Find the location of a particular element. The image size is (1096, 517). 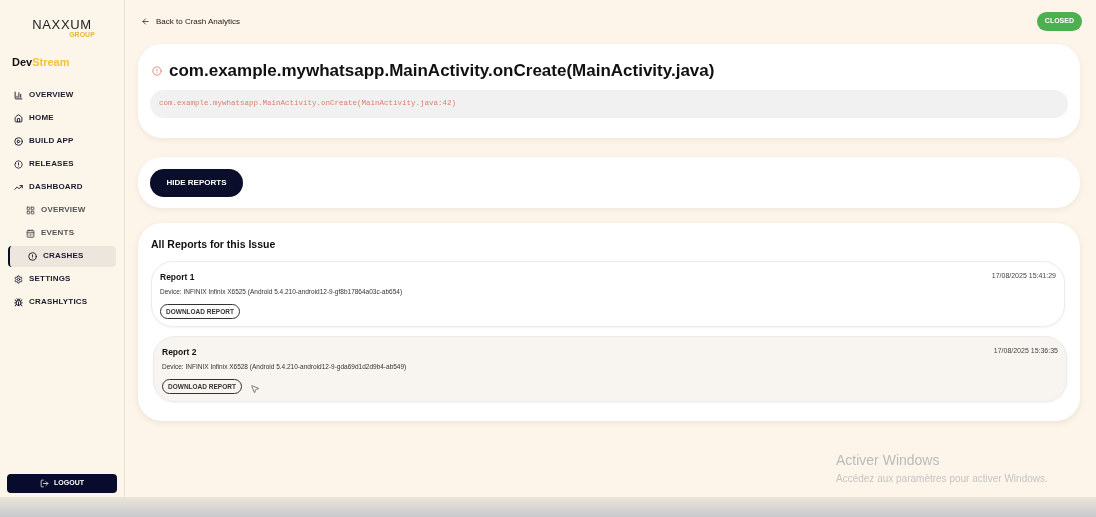

grid-icon is located at coordinates (30, 210).